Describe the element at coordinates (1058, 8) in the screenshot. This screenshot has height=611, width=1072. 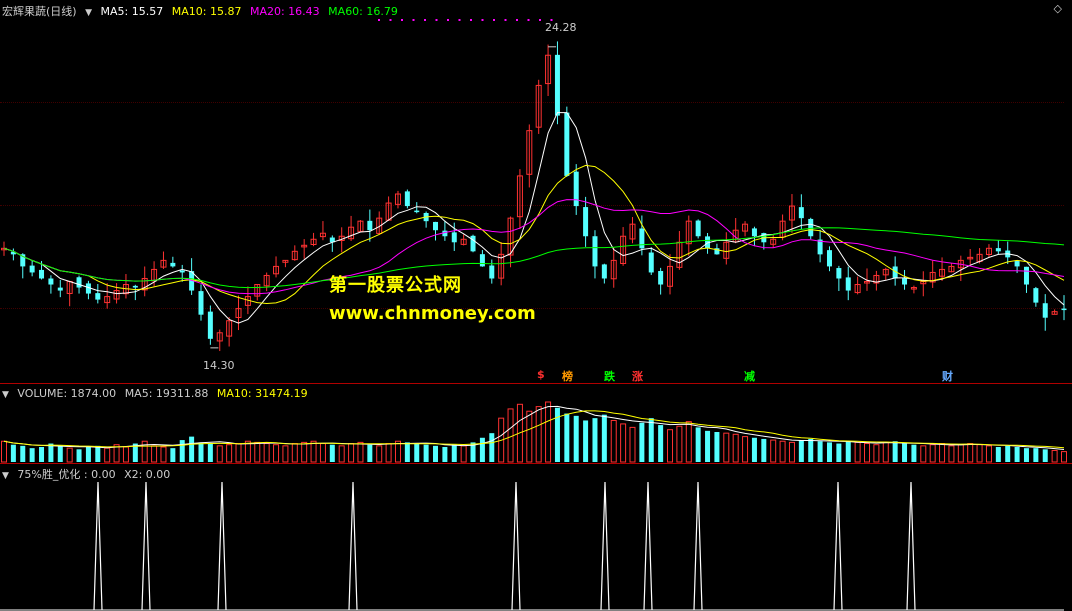
I see `settings-diamond-icon: ◇` at that location.